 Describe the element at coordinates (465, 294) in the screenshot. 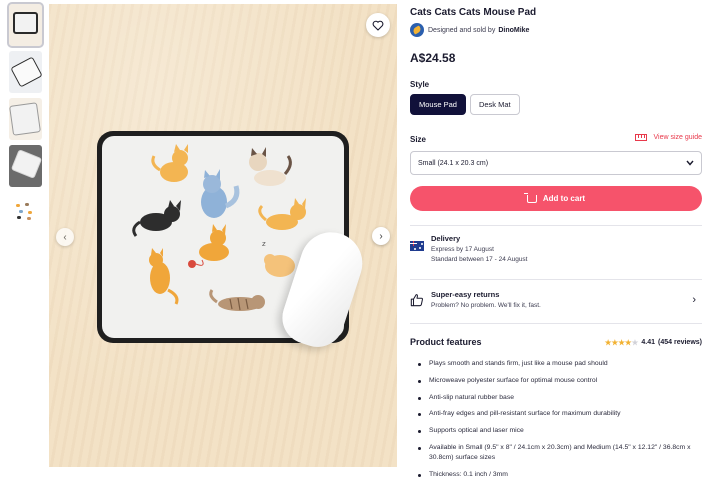

I see `returns-title: Super-easy returns` at that location.